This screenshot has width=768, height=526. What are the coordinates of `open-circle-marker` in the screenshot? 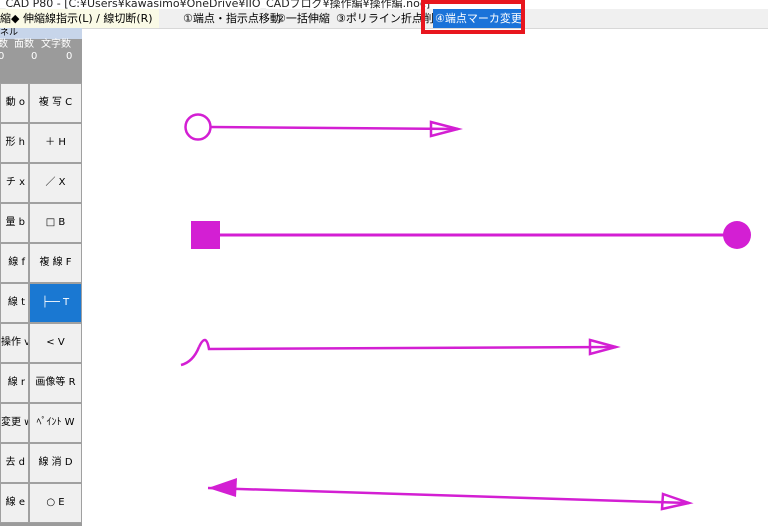 It's located at (198, 127).